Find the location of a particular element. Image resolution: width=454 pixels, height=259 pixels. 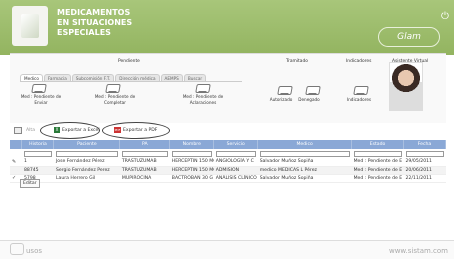

row-select-cell is located at coordinates (16, 170).